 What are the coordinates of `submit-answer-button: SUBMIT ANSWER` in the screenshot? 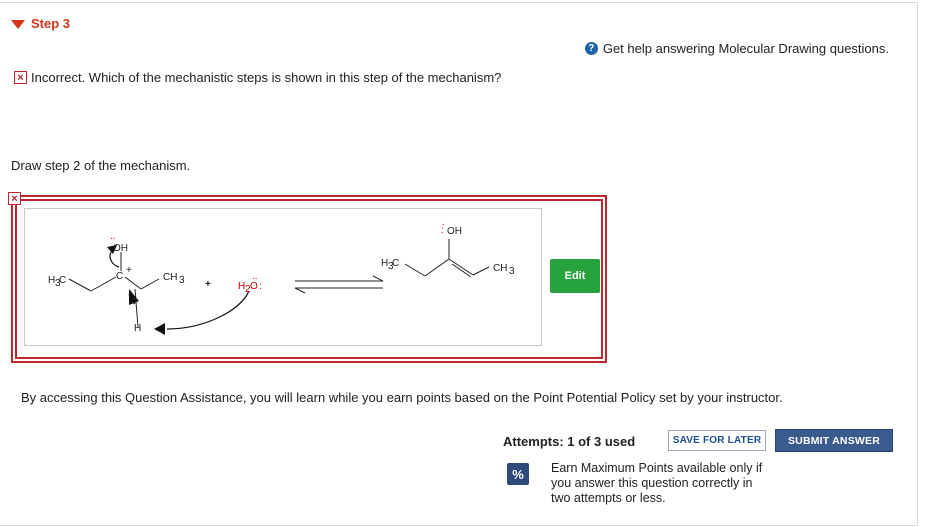 It's located at (834, 440).